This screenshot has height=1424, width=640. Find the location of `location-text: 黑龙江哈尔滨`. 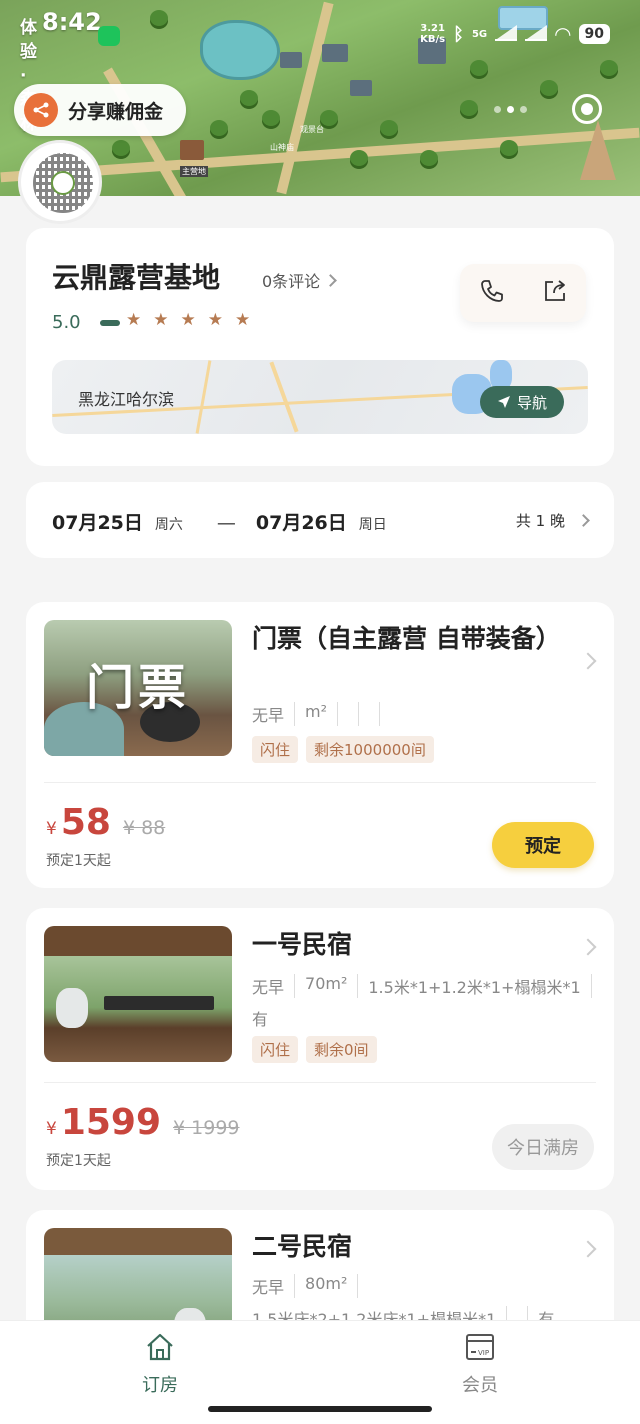

location-text: 黑龙江哈尔滨 is located at coordinates (126, 399).